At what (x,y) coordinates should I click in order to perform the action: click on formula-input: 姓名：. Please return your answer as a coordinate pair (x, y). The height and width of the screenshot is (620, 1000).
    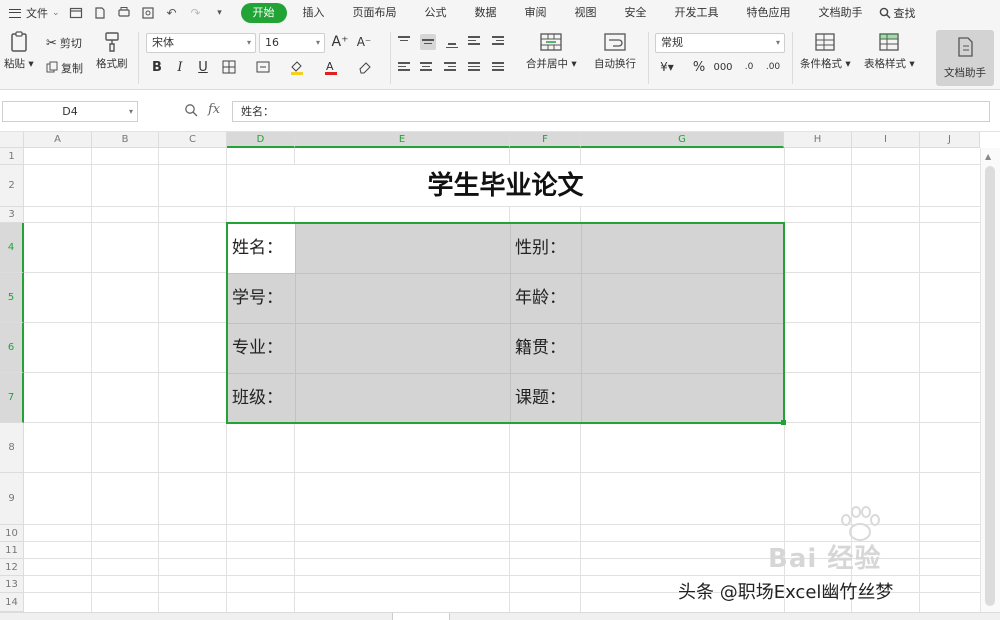
    Looking at the image, I should click on (611, 111).